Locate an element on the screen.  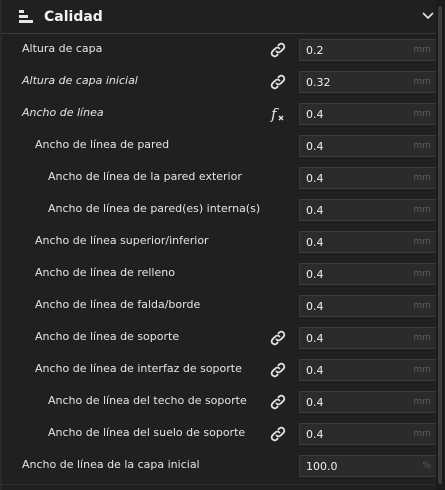
section-header-quality: Calidad is located at coordinates (220, 17).